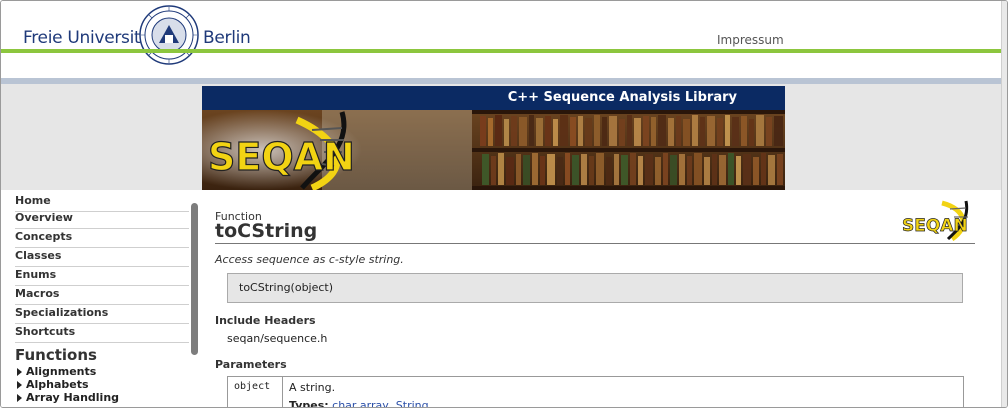 The image size is (1008, 408). What do you see at coordinates (102, 276) in the screenshot?
I see `sidebar-item-enums: Enums` at bounding box center [102, 276].